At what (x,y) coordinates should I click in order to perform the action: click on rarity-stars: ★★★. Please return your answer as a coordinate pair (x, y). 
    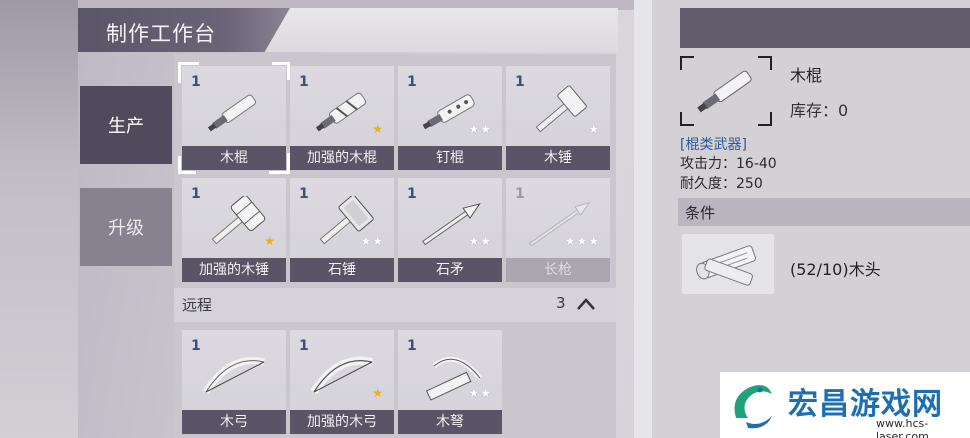
    Looking at the image, I should click on (582, 241).